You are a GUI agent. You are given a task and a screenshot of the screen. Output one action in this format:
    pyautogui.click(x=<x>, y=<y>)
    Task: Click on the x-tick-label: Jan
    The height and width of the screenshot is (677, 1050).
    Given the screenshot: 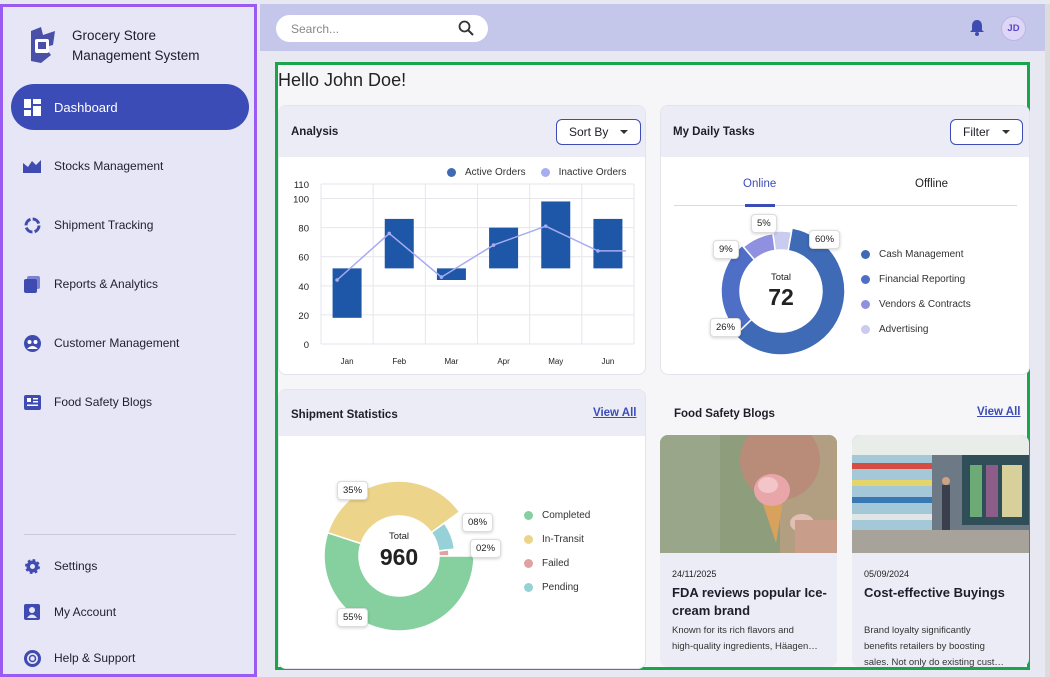 What is the action you would take?
    pyautogui.click(x=347, y=361)
    